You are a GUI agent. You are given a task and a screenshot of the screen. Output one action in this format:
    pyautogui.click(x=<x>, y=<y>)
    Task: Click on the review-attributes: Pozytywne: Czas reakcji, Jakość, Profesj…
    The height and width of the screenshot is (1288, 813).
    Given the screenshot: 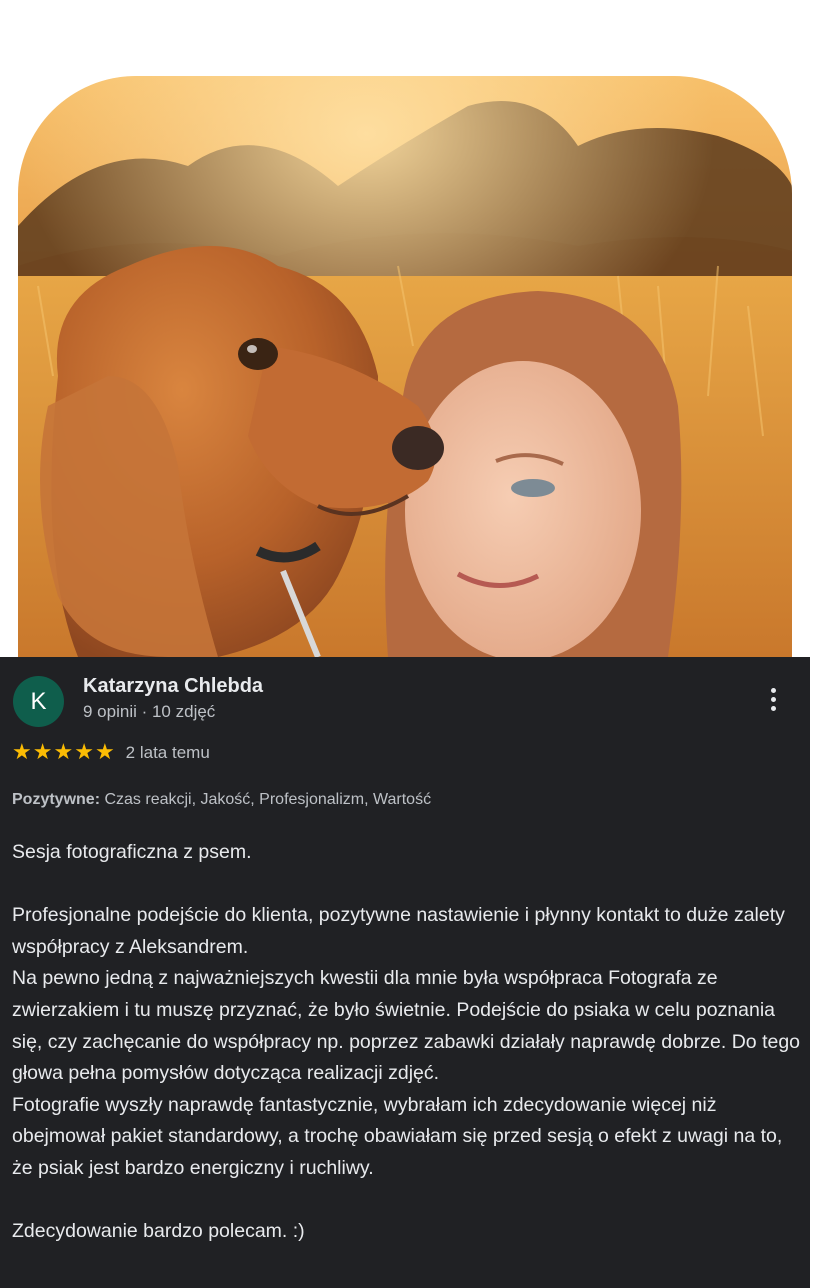 What is the action you would take?
    pyautogui.click(x=221, y=800)
    